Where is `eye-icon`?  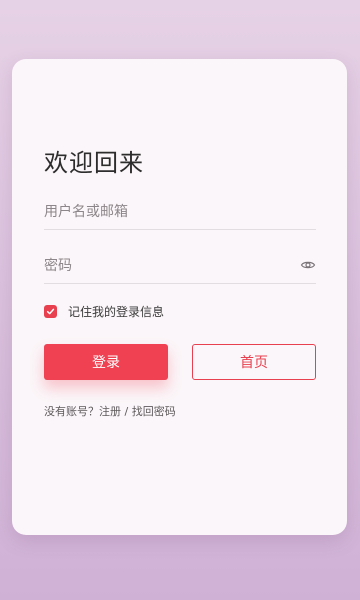 eye-icon is located at coordinates (308, 265).